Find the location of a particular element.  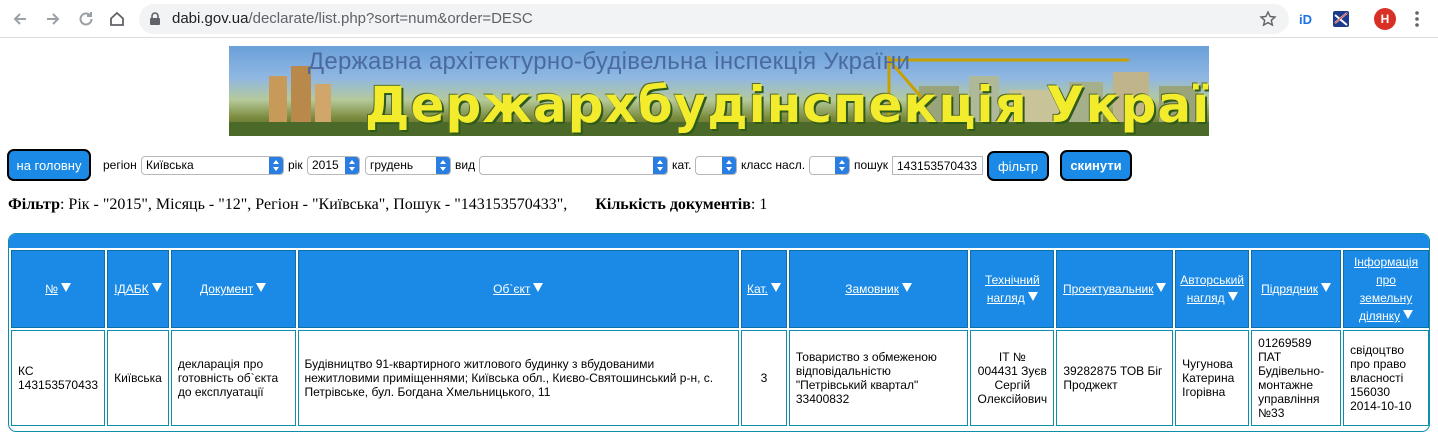

col-header-idabk: ІДАБК is located at coordinates (138, 289).